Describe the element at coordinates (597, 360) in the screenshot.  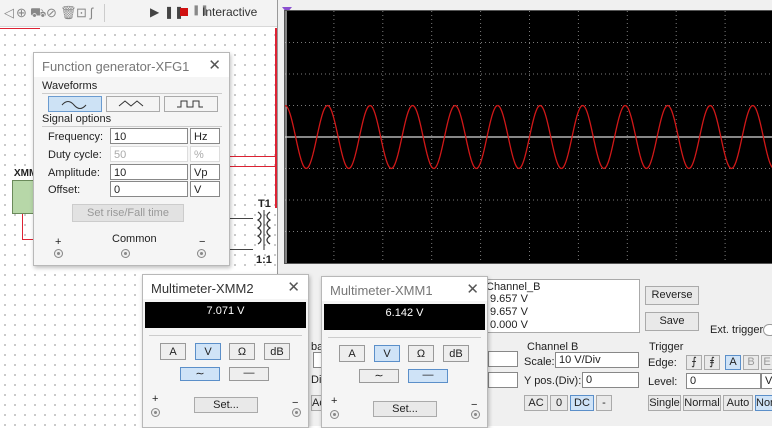
I see `scale-field: 10 V/Div` at that location.